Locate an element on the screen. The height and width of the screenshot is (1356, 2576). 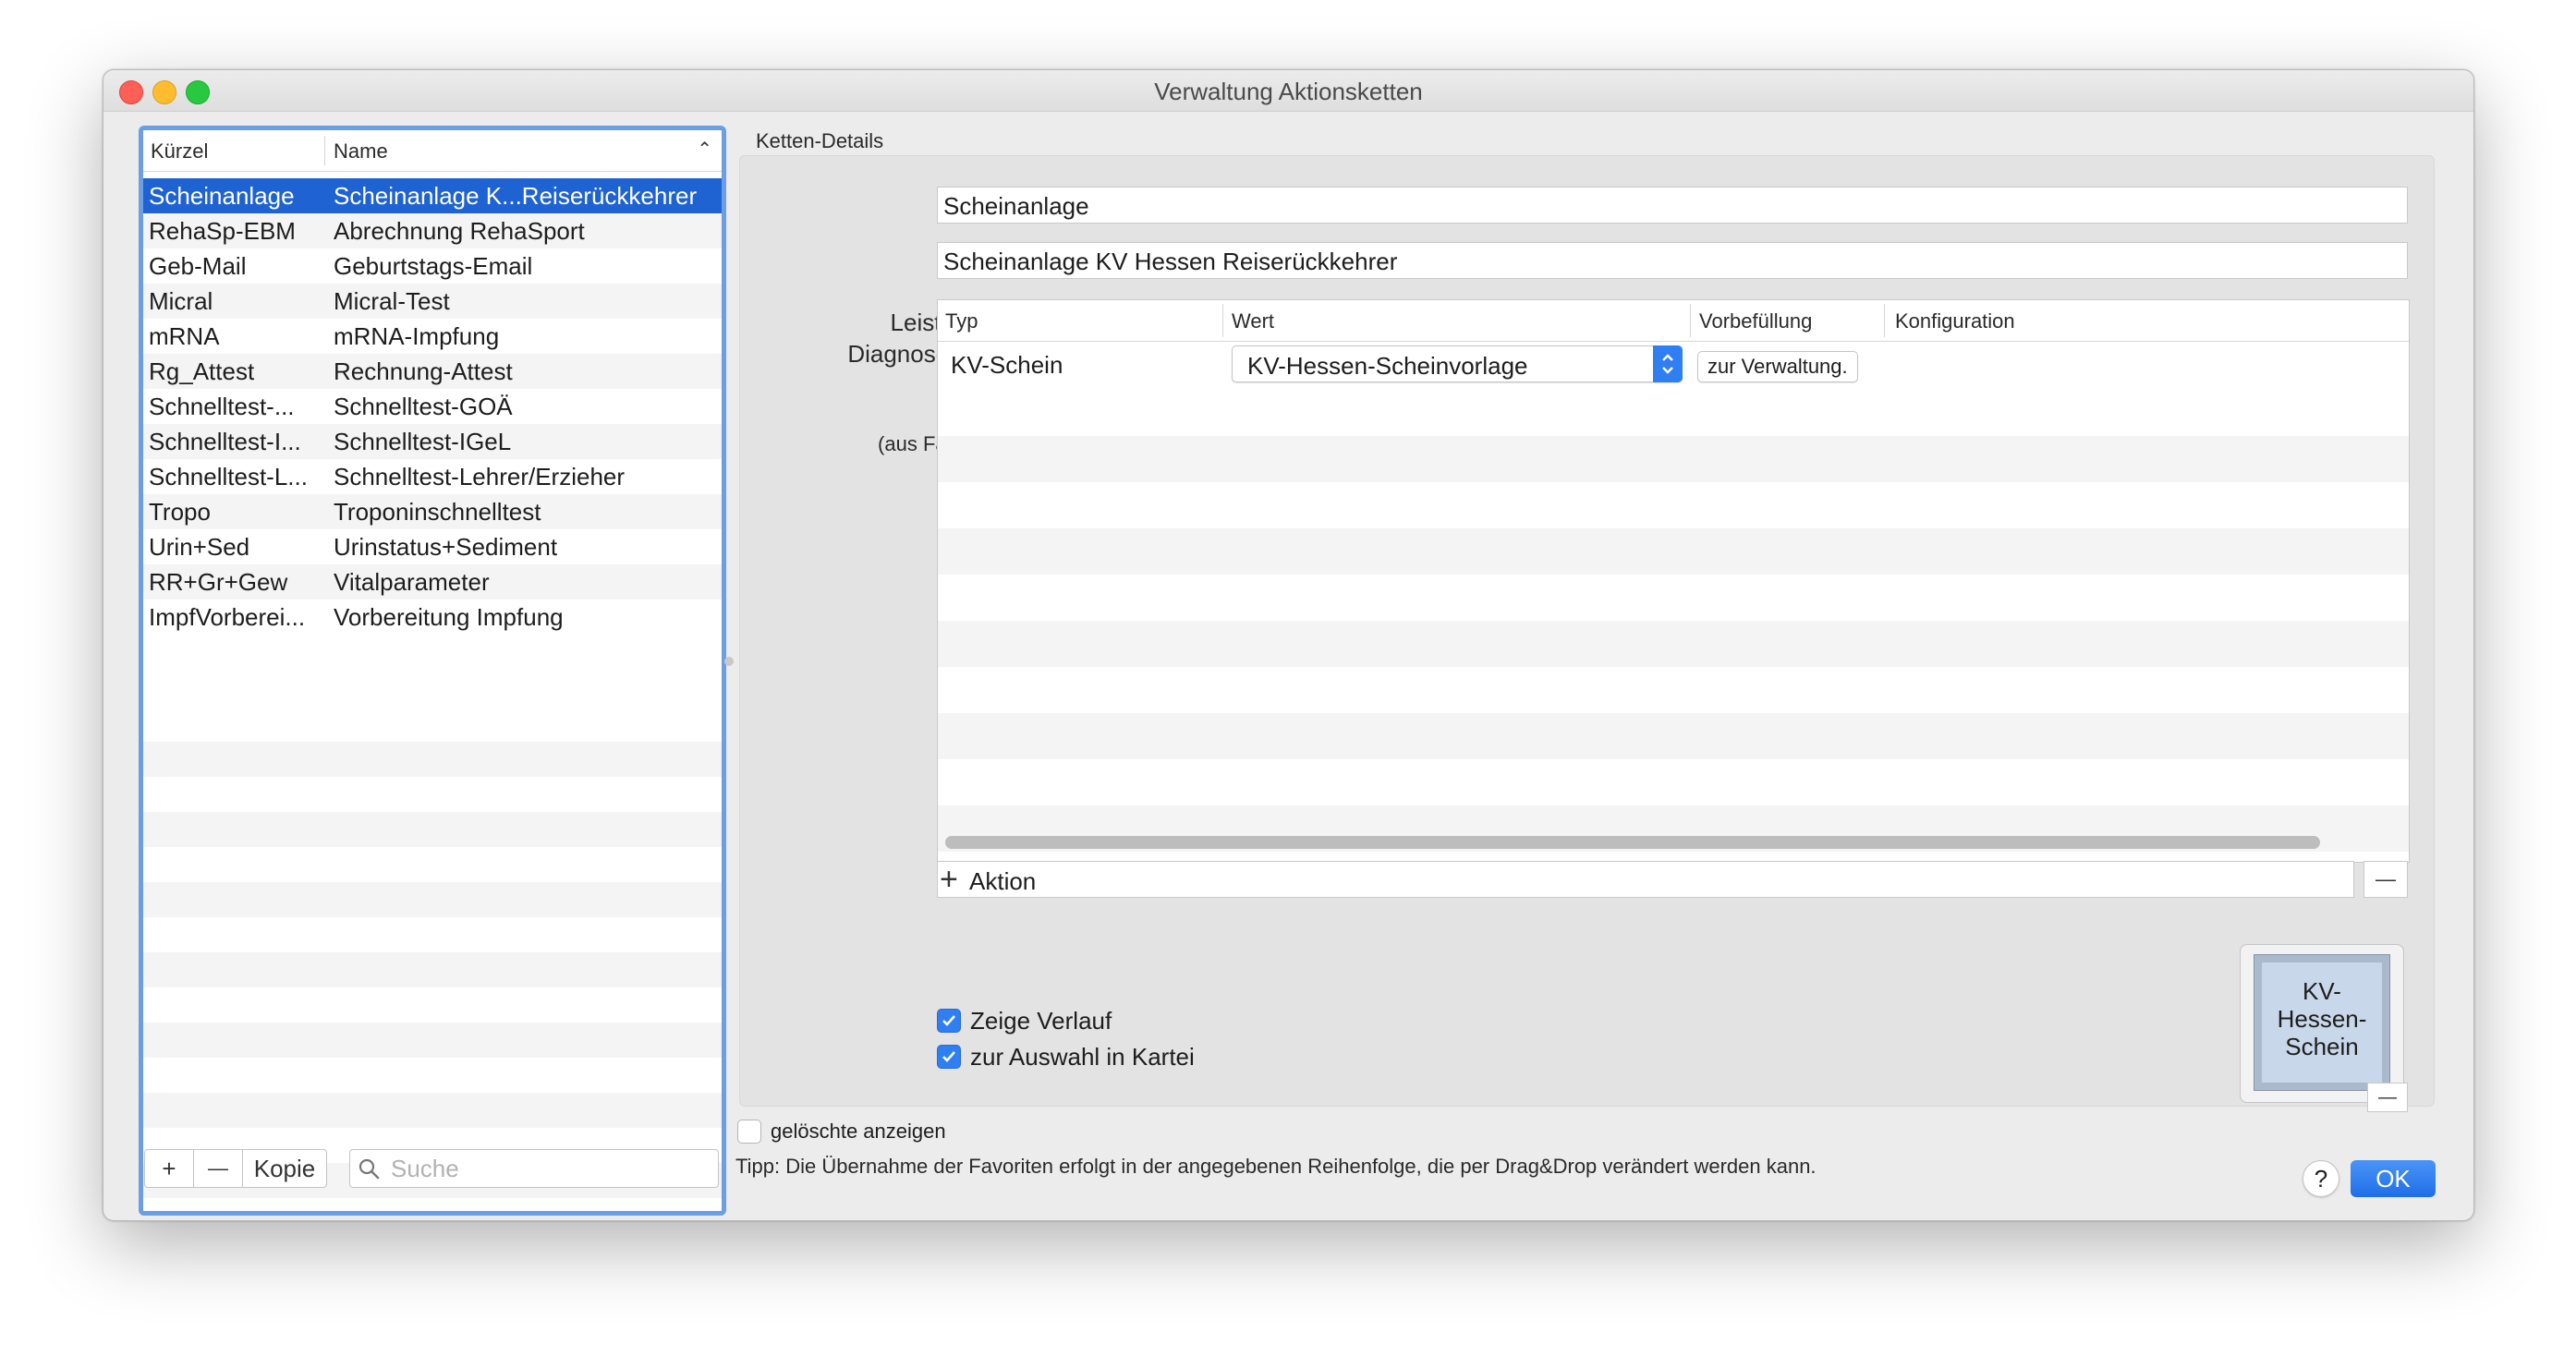
geloeschte-anzeigen-label: gelöschte anzeigen is located at coordinates (858, 1131).